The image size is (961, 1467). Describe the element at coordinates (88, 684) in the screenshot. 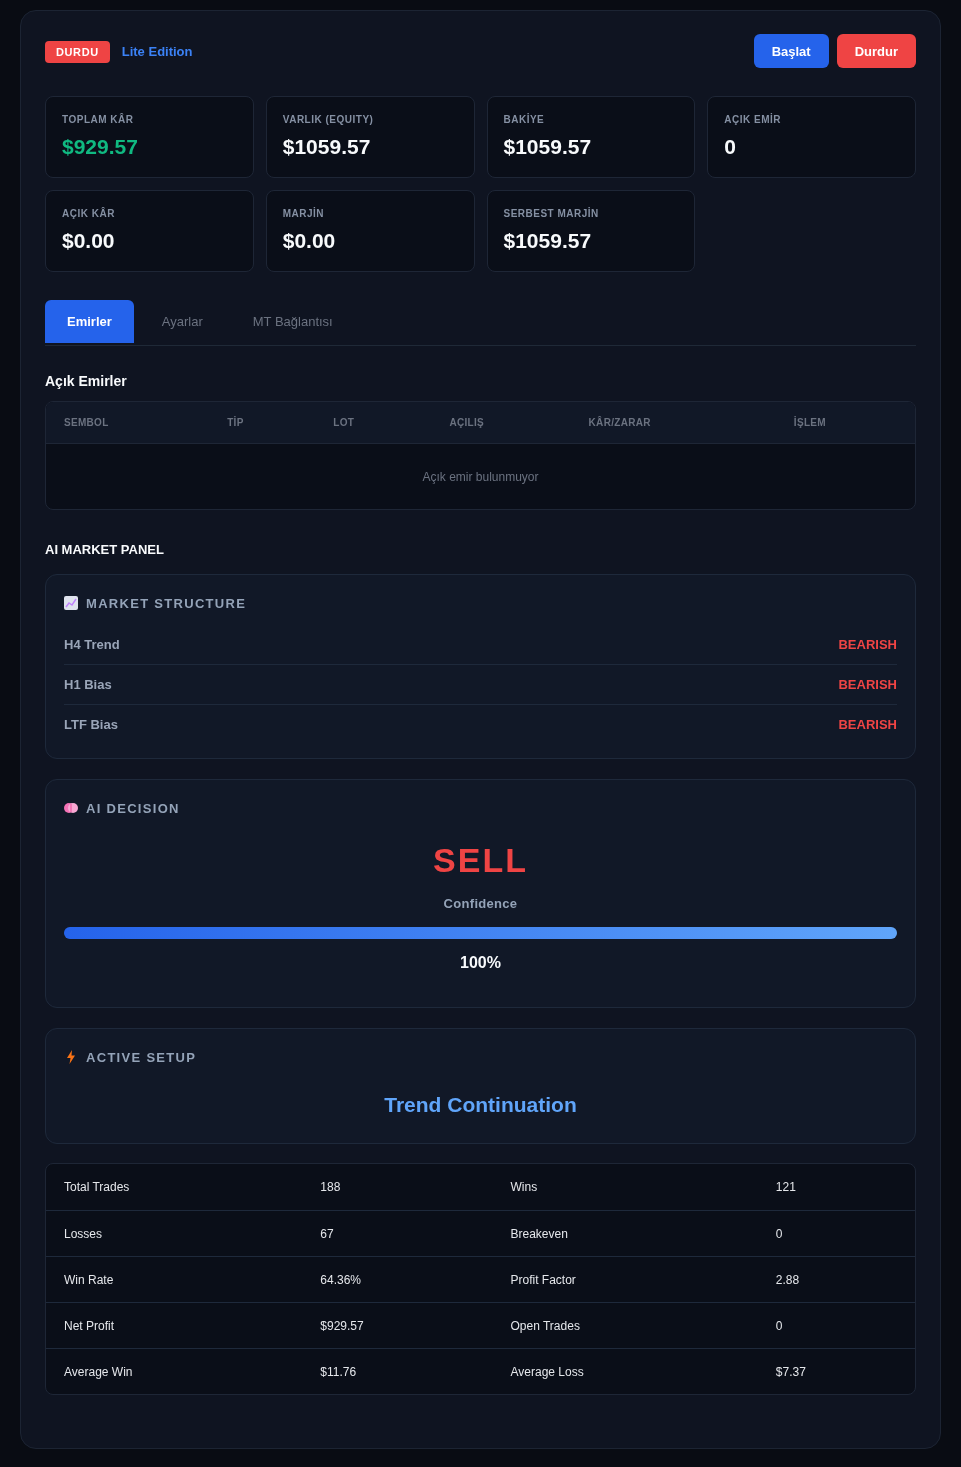

I see `row-label: H1 Bias` at that location.